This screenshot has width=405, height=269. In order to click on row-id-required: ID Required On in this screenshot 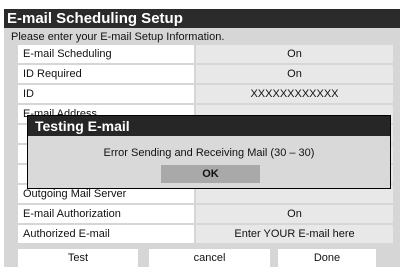, I will do `click(205, 74)`.